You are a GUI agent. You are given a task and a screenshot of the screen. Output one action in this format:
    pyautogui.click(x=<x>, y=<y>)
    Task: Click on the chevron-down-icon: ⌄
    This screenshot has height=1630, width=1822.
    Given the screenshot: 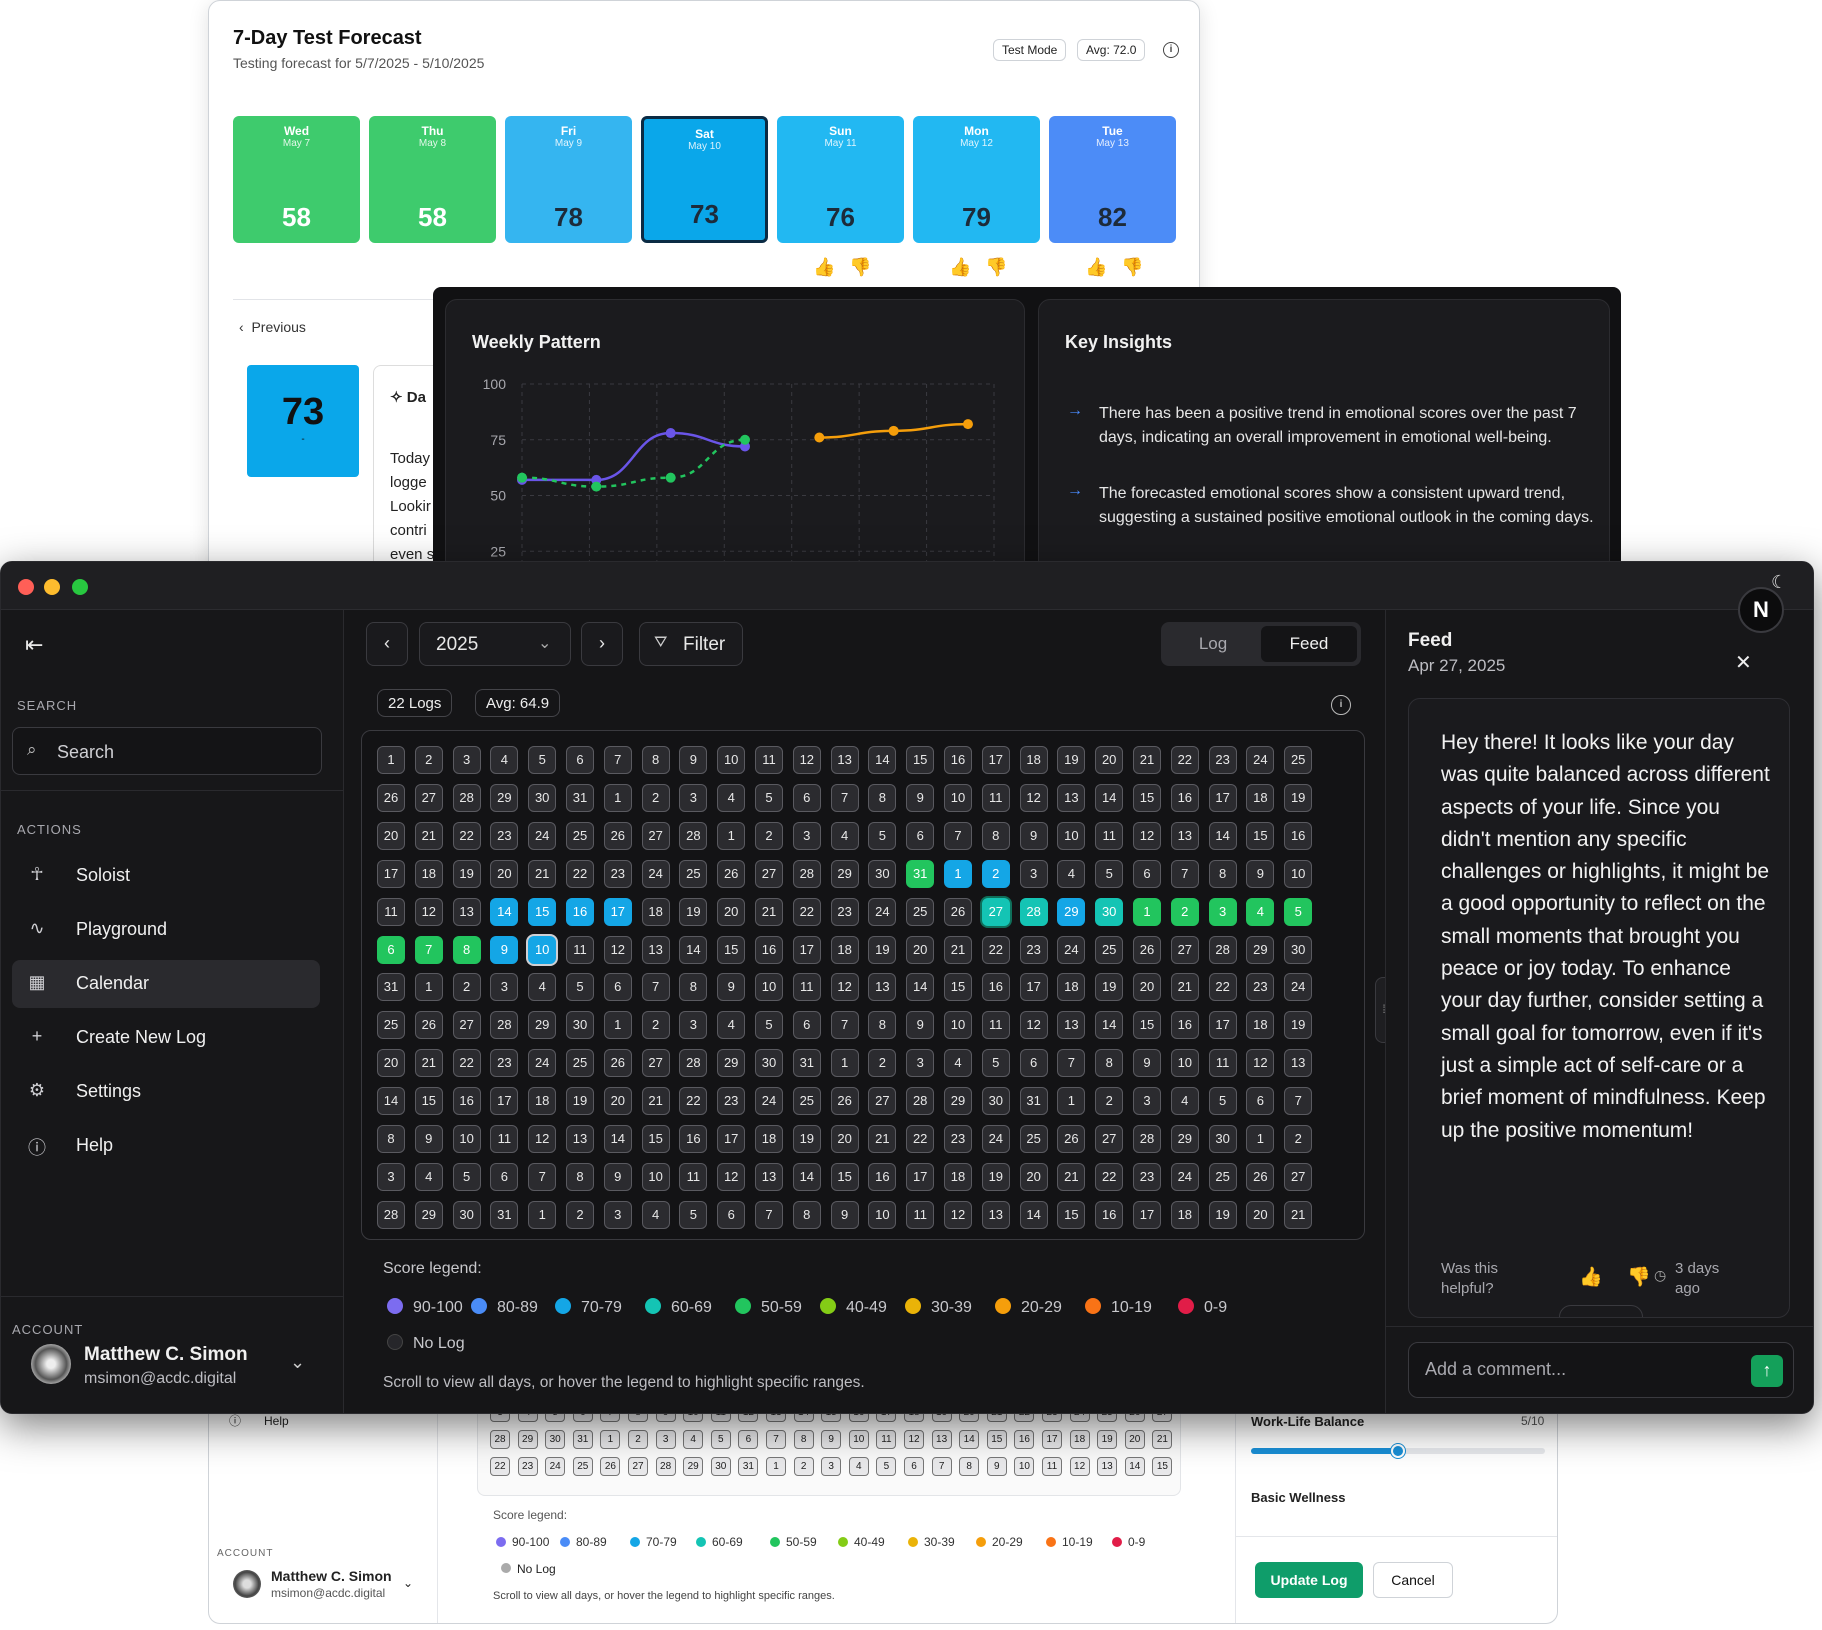 What is the action you would take?
    pyautogui.click(x=297, y=1362)
    